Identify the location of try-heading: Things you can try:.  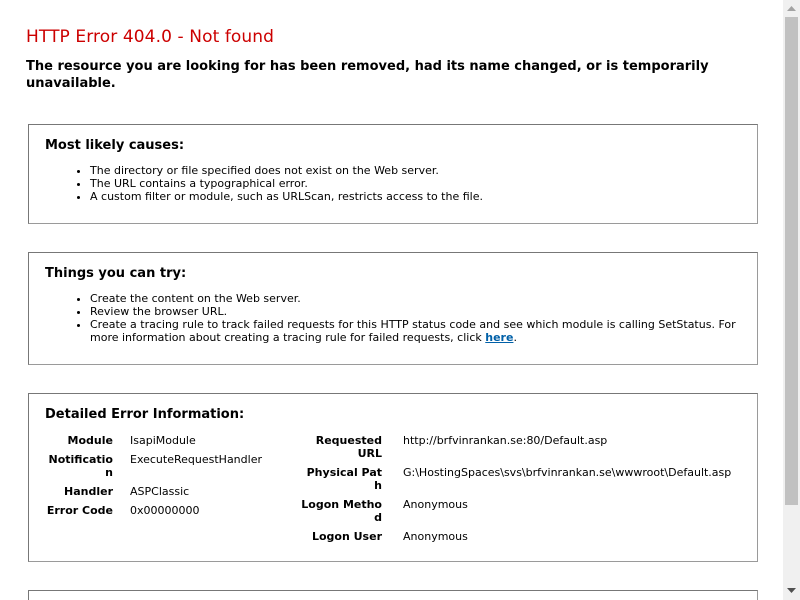
(116, 273).